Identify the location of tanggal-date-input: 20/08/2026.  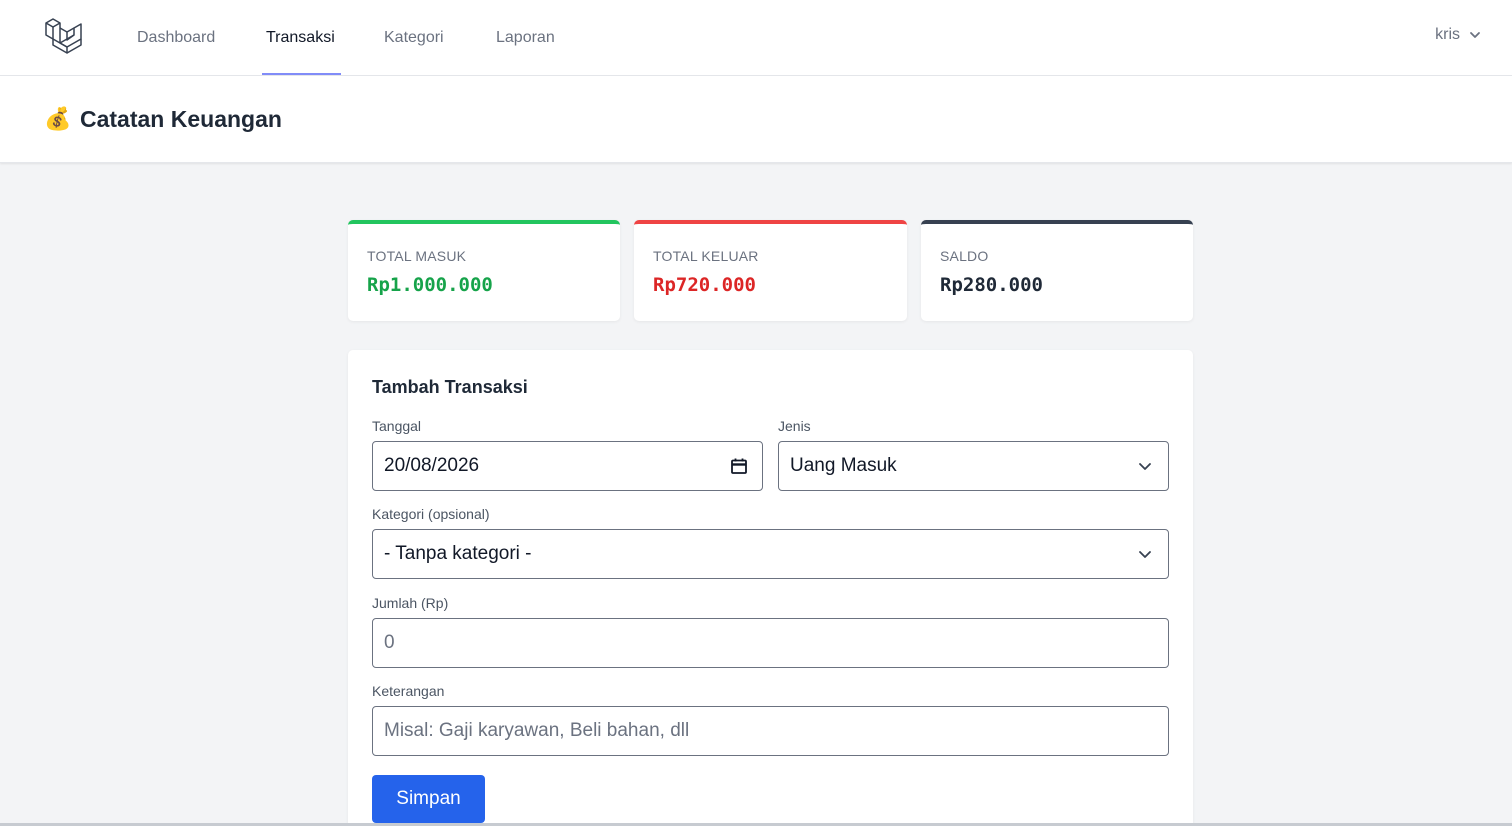
(567, 466).